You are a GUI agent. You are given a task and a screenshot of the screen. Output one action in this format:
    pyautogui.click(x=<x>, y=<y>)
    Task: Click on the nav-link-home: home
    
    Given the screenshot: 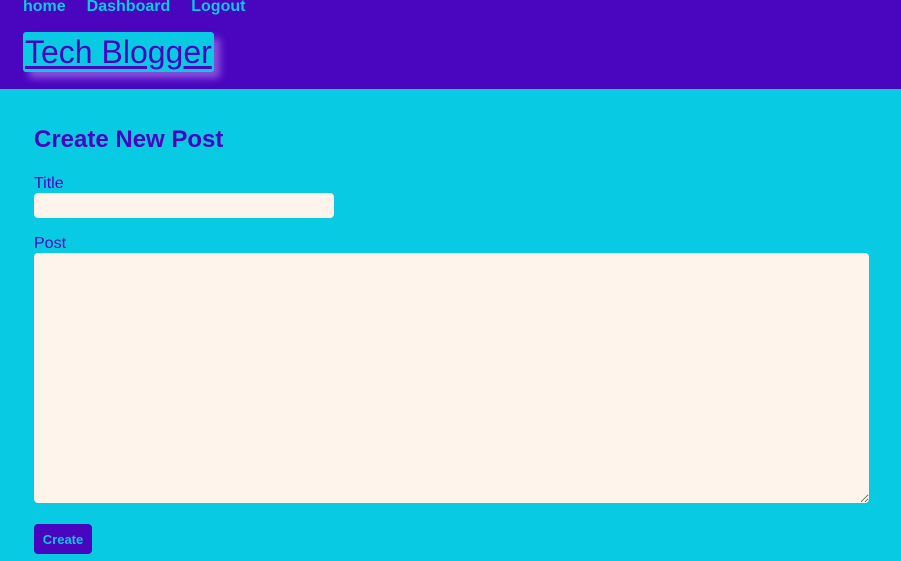 What is the action you would take?
    pyautogui.click(x=44, y=8)
    